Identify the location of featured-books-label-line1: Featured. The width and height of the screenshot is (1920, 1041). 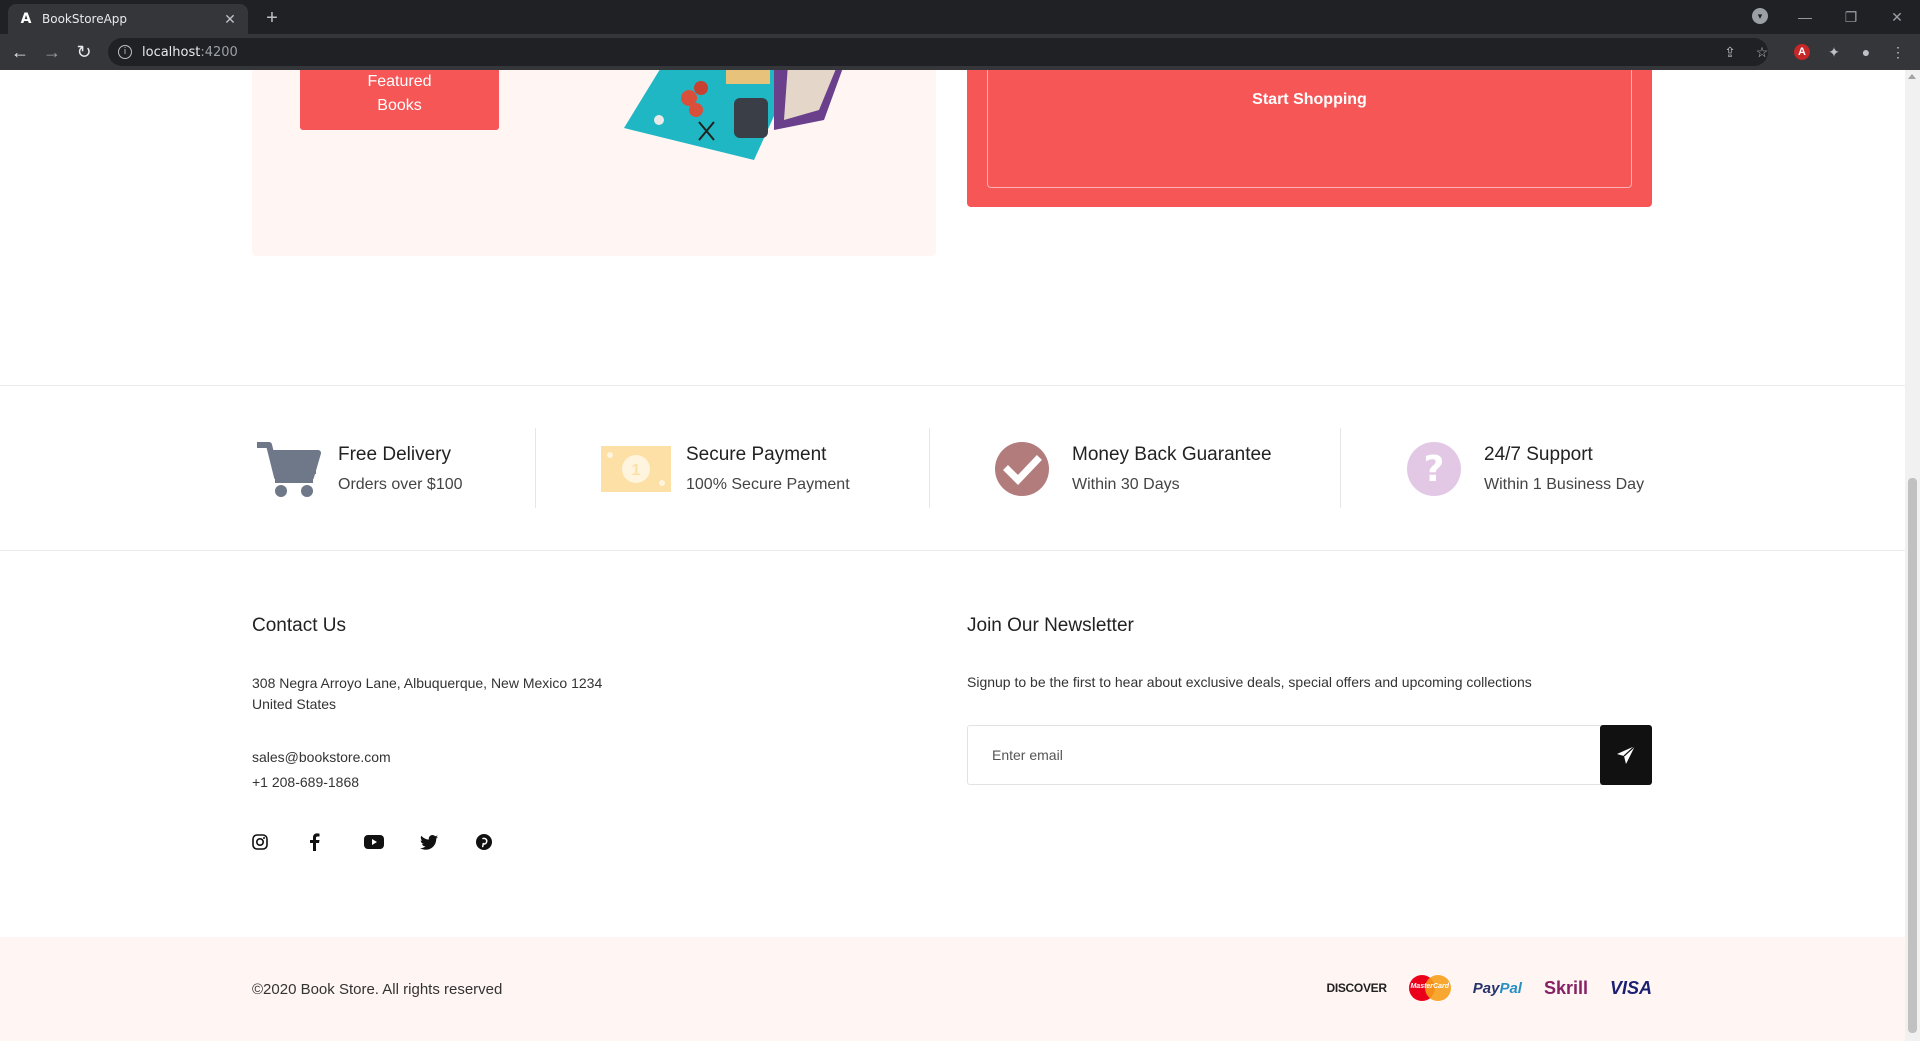
(399, 81).